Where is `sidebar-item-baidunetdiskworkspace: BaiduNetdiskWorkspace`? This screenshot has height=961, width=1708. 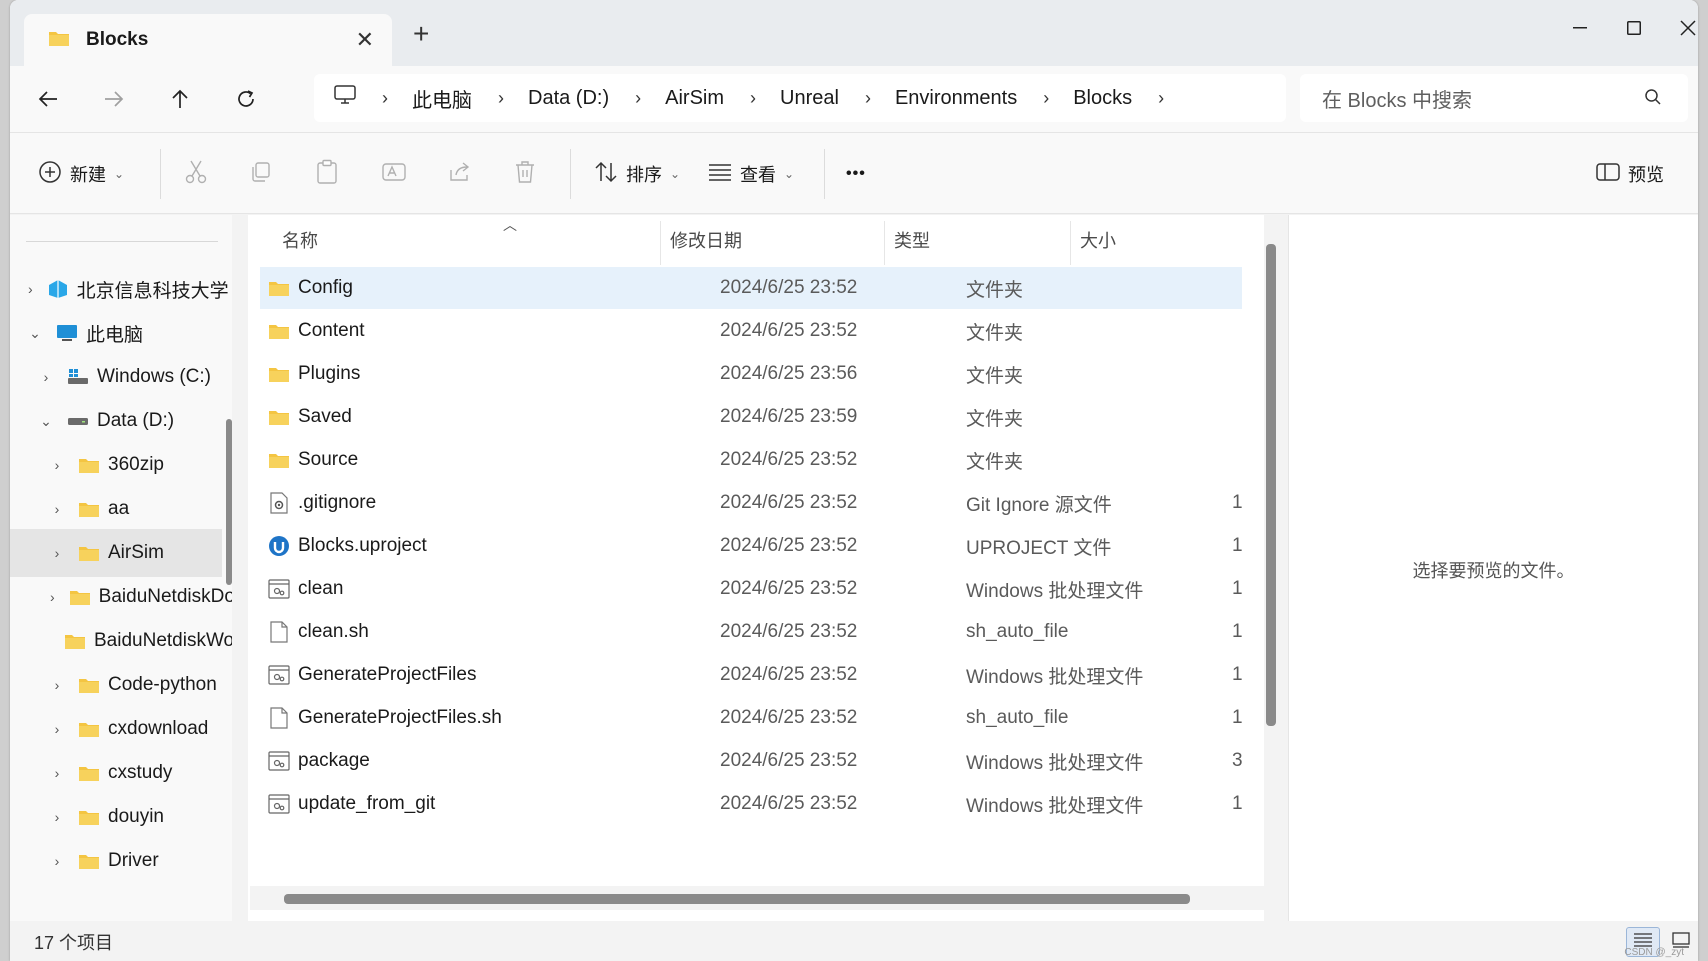
sidebar-item-baidunetdiskworkspace: BaiduNetdiskWorkspace is located at coordinates (121, 641).